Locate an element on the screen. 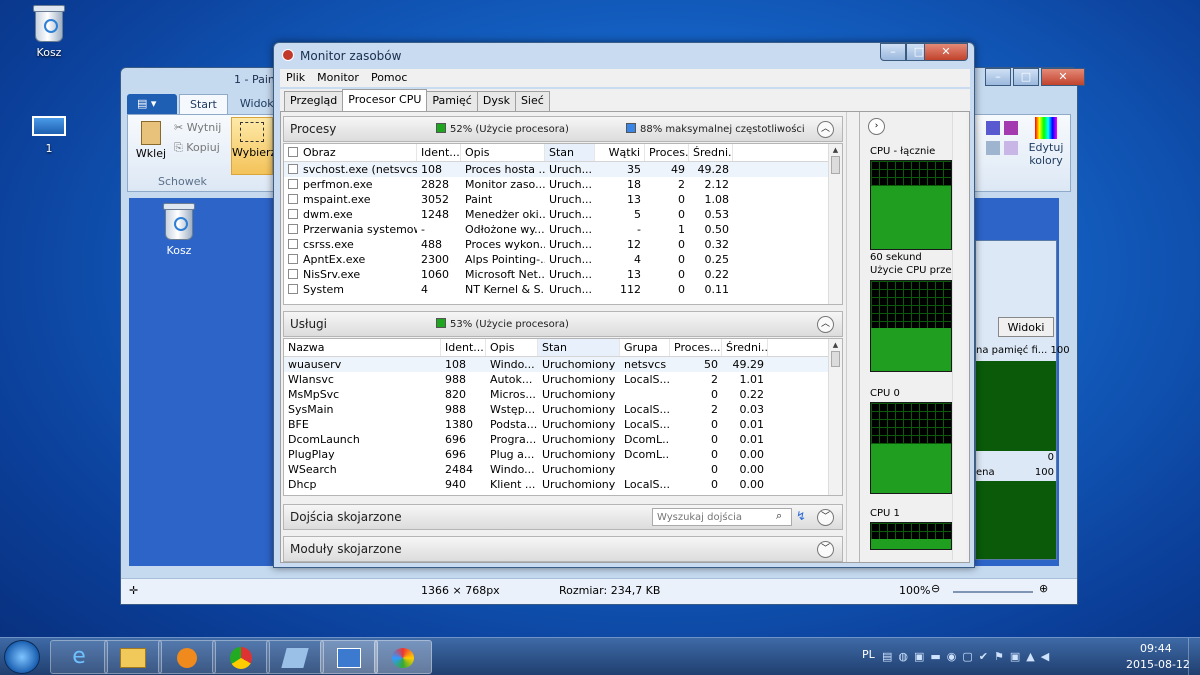 This screenshot has width=1200, height=675. tab-procesor-cpu: Procesor CPU is located at coordinates (385, 100).